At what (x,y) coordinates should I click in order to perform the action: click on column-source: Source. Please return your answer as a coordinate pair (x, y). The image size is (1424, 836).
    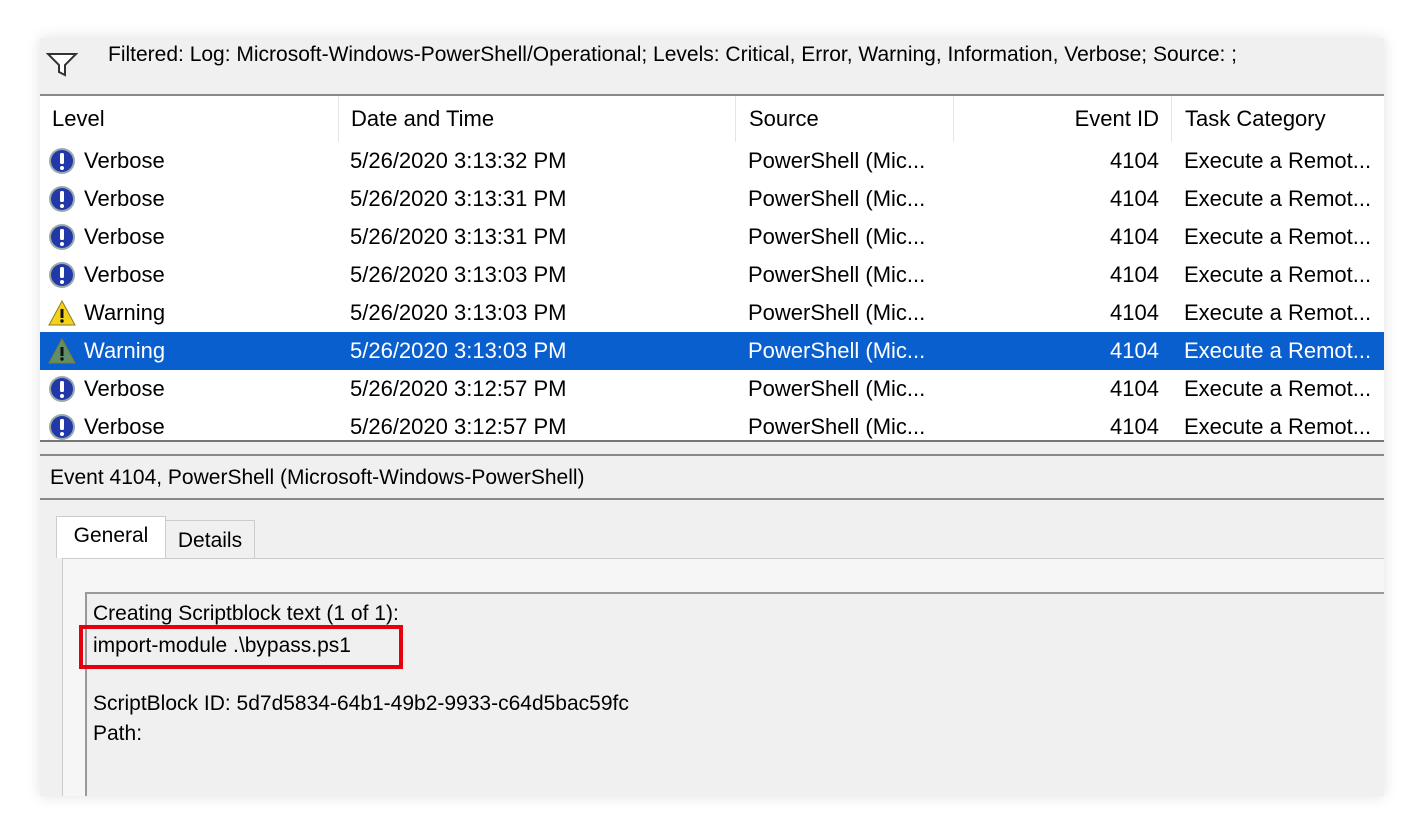
    Looking at the image, I should click on (844, 119).